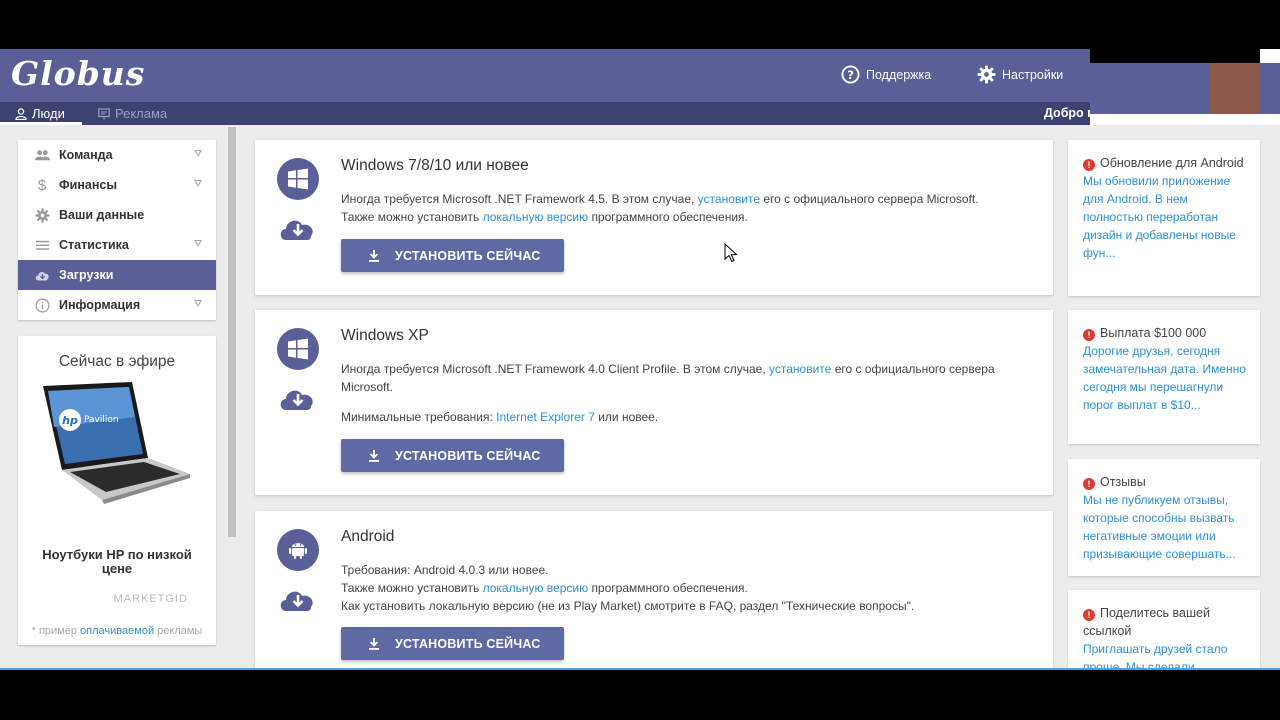  What do you see at coordinates (86, 155) in the screenshot?
I see `sidebar-item-label: Команда` at bounding box center [86, 155].